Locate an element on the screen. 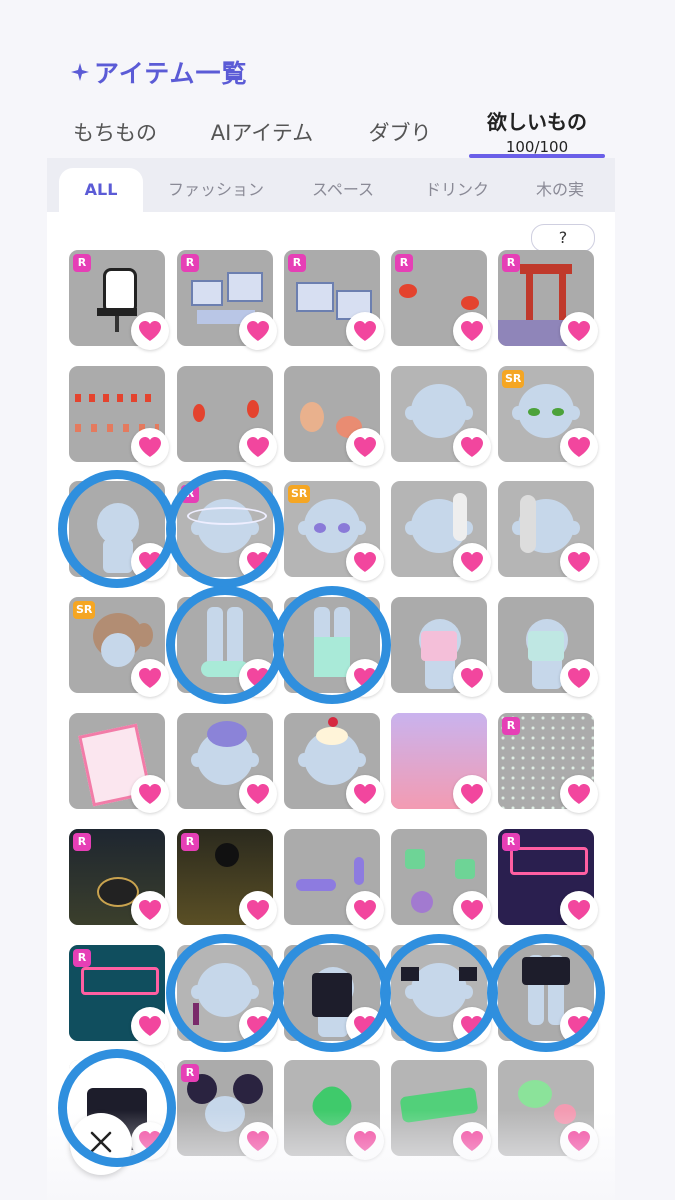 Image resolution: width=675 pixels, height=1200 pixels. item-purple-accessories is located at coordinates (334, 879).